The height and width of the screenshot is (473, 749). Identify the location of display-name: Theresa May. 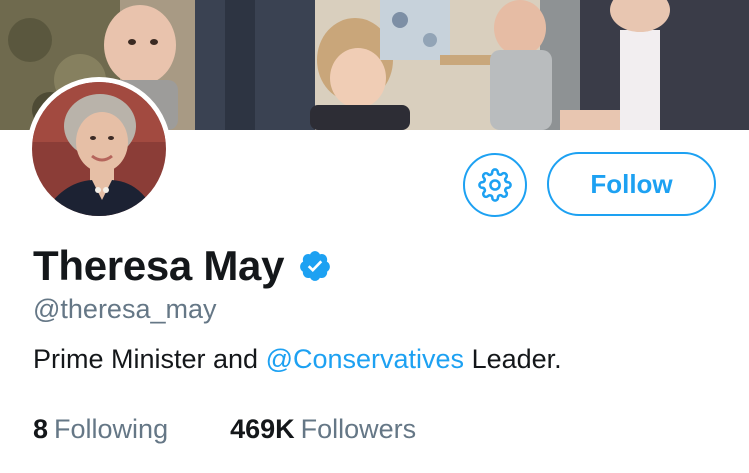
(159, 265).